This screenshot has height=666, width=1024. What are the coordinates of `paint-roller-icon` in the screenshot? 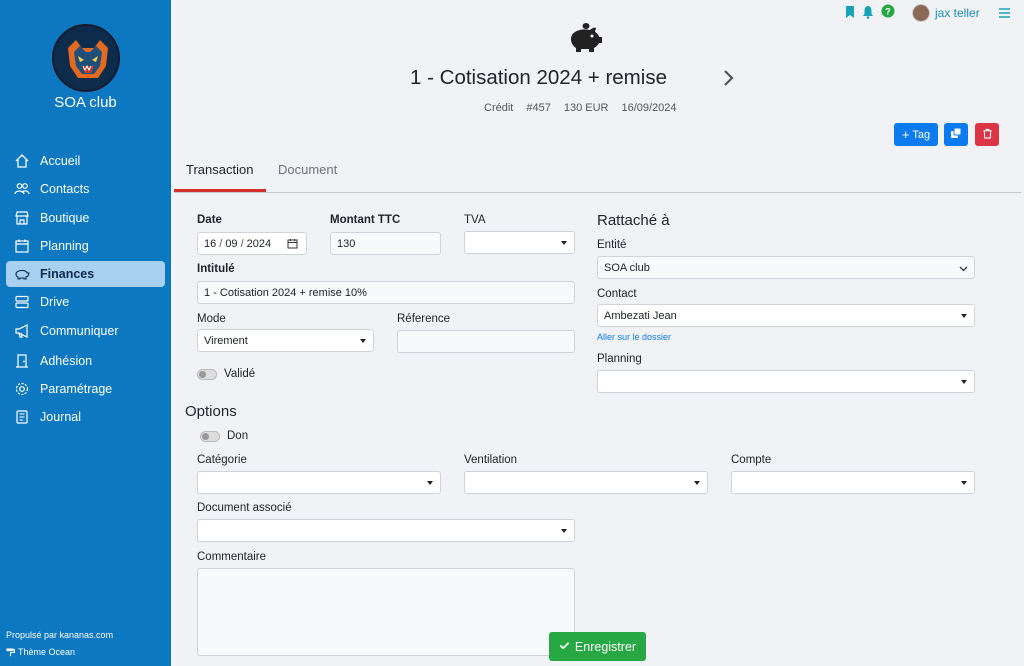 It's located at (11, 652).